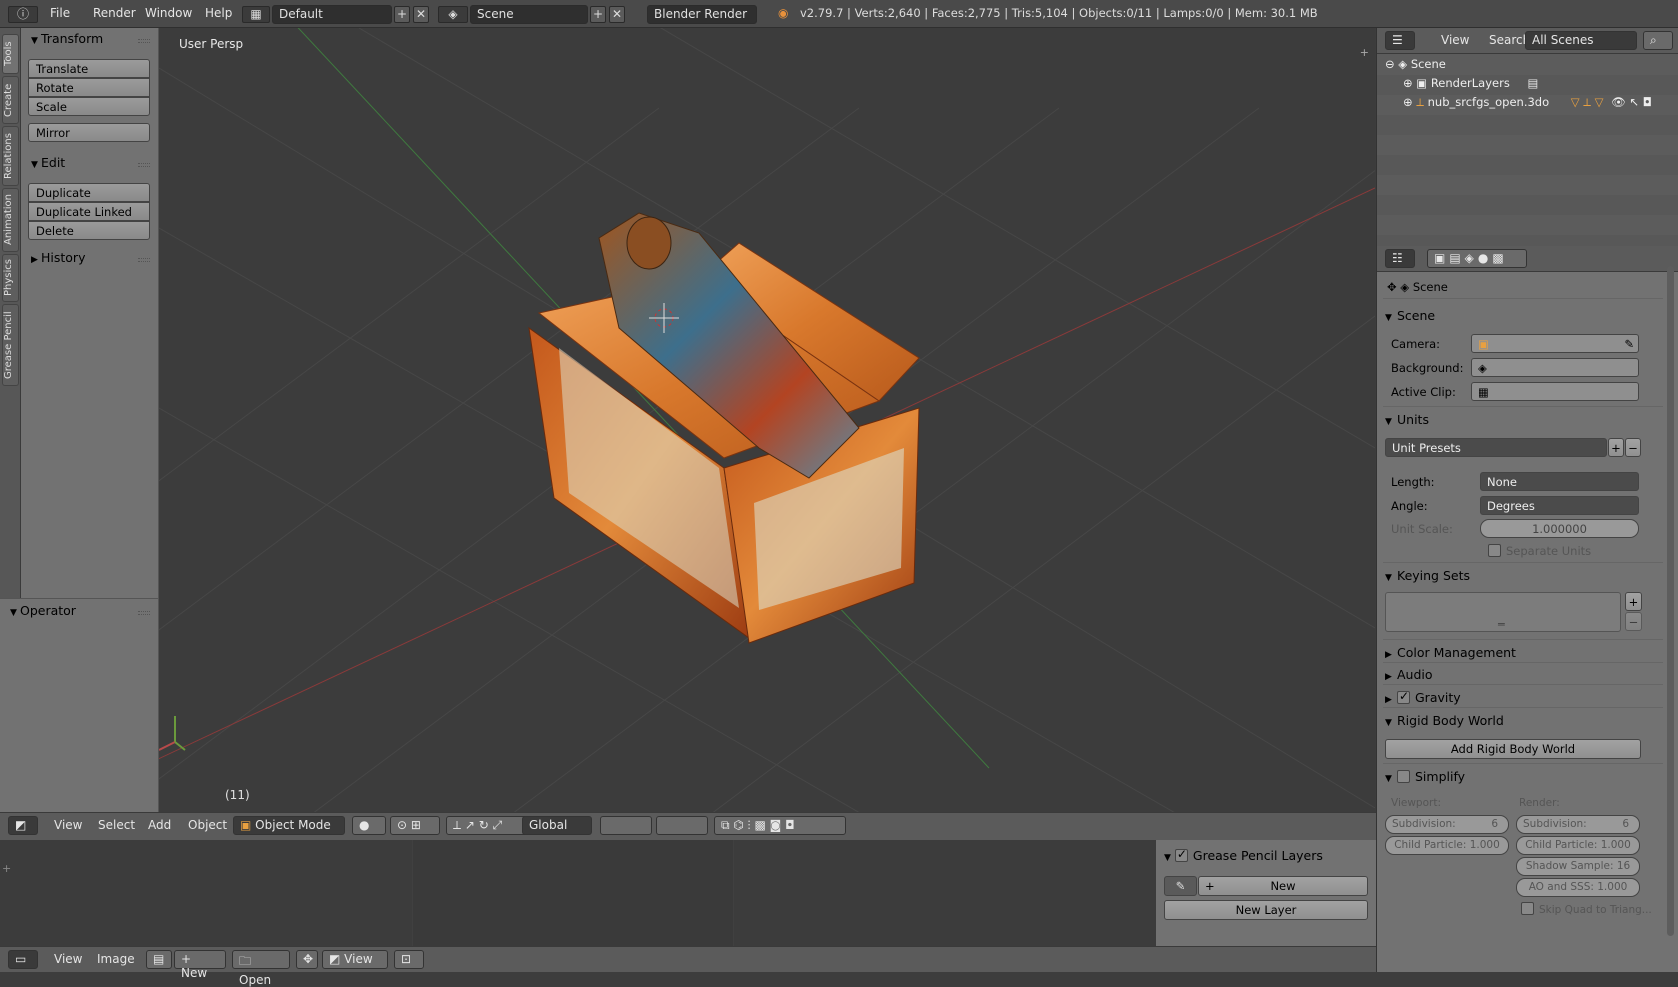 The height and width of the screenshot is (987, 1678). Describe the element at coordinates (332, 14) in the screenshot. I see `layout-name-field: Default` at that location.